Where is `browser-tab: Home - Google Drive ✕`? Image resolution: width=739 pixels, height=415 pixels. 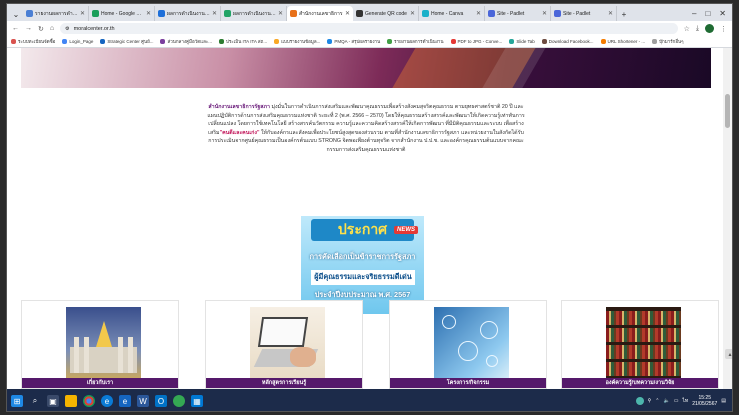 browser-tab: Home - Google Drive ✕ is located at coordinates (122, 13).